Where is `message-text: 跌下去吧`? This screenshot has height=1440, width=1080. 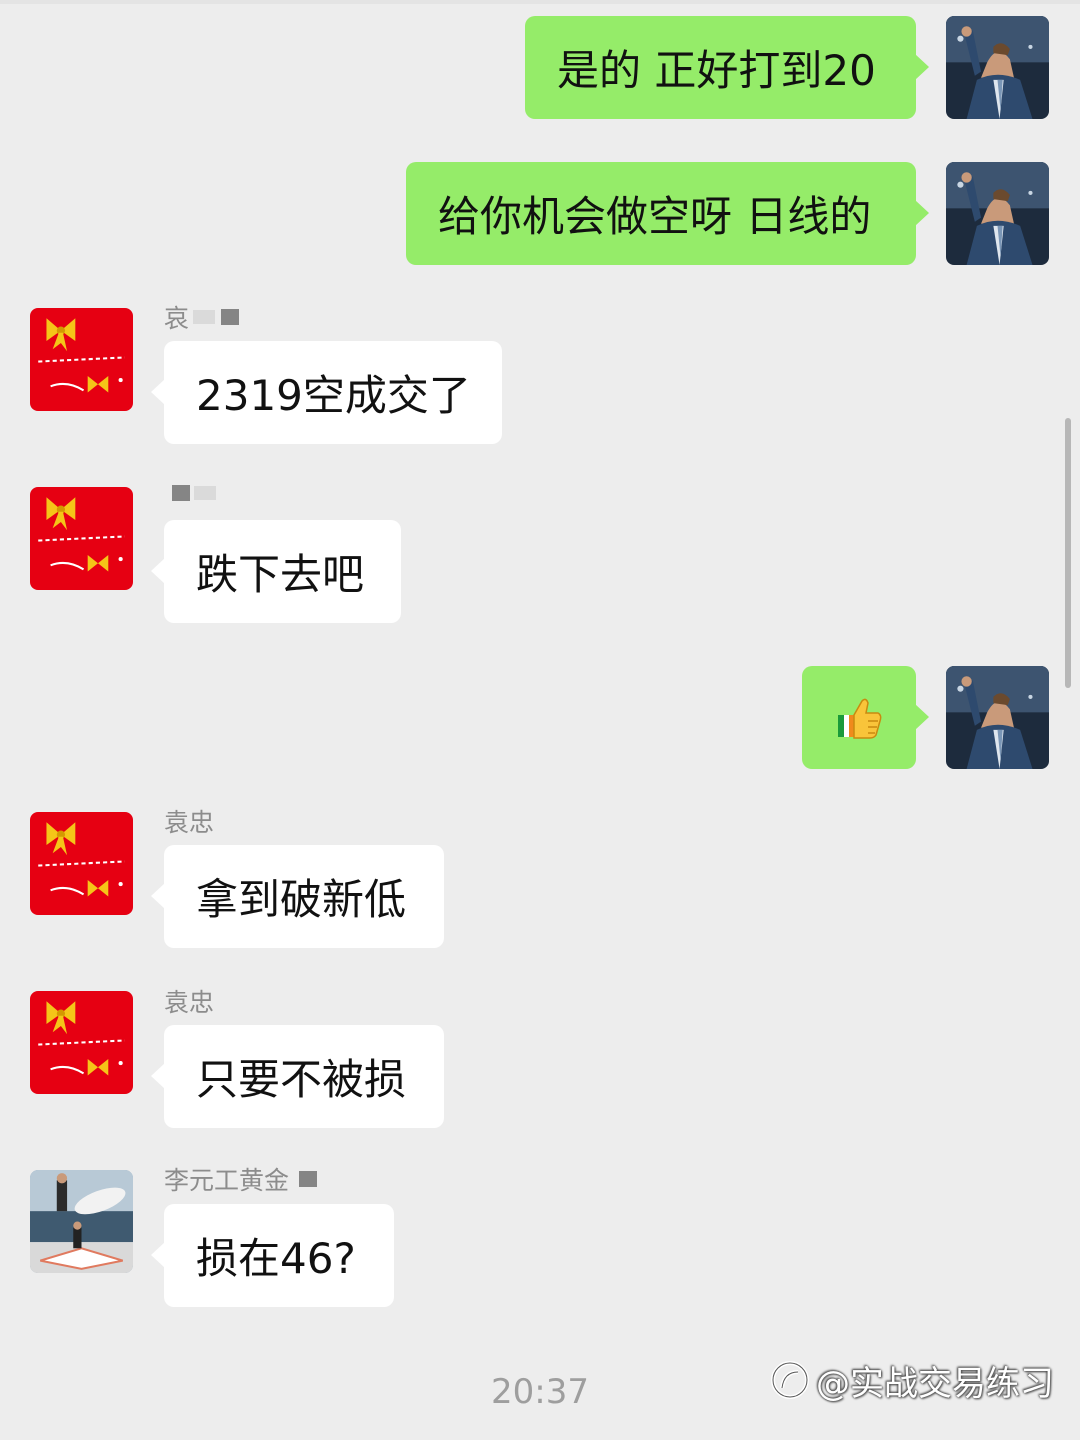
message-text: 跌下去吧 is located at coordinates (280, 574).